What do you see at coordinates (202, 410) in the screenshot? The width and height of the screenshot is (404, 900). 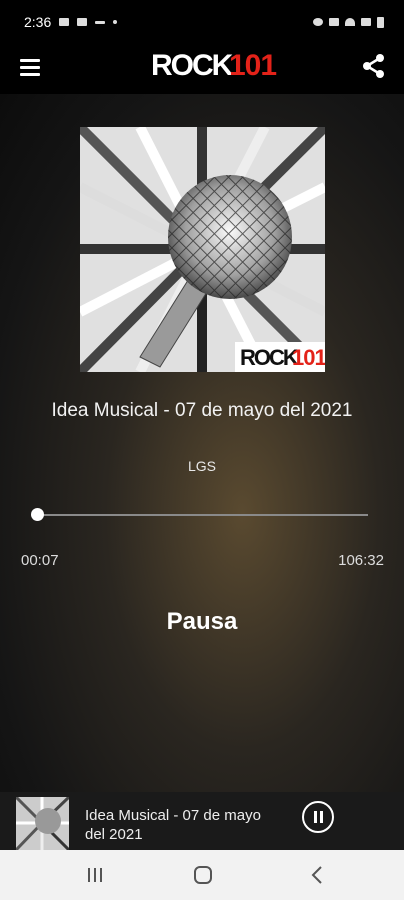 I see `track-title: Idea Musical - 07 de mayo del 2021` at bounding box center [202, 410].